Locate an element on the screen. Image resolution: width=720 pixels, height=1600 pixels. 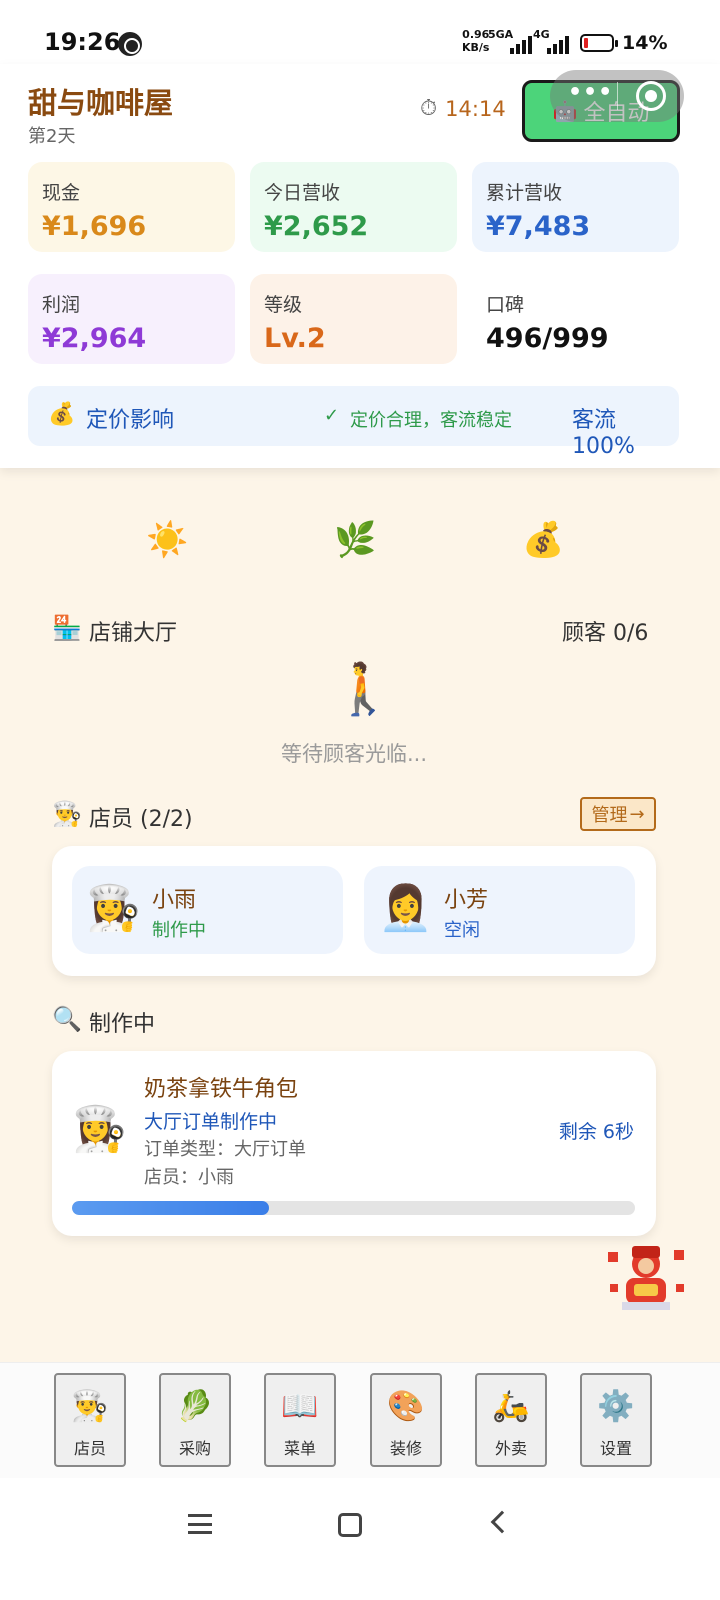
nav-label: 外卖 is located at coordinates (510, 1448).